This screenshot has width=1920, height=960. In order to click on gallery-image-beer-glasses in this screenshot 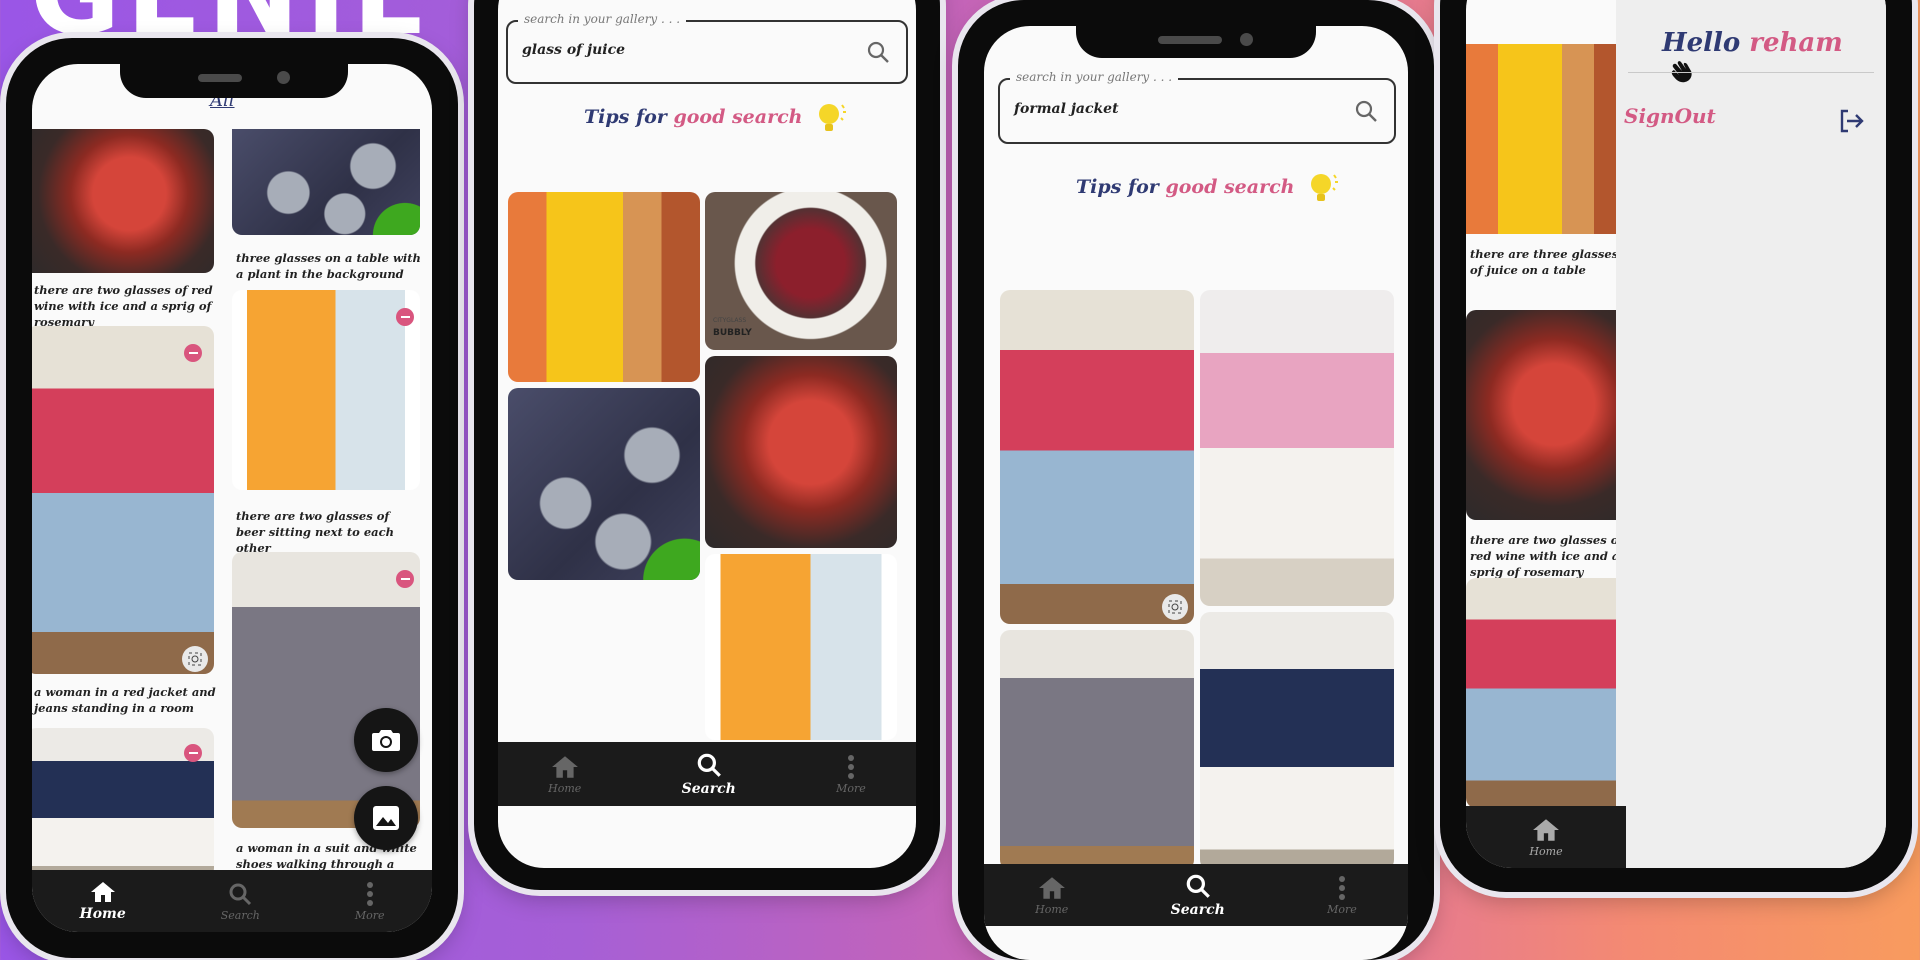, I will do `click(326, 390)`.